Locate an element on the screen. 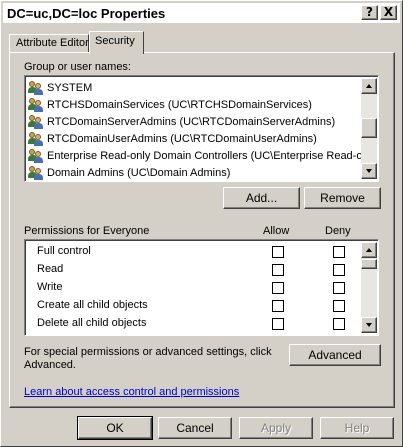 The width and height of the screenshot is (403, 447). window-title: DC=uc,DC=loc Properties is located at coordinates (86, 13).